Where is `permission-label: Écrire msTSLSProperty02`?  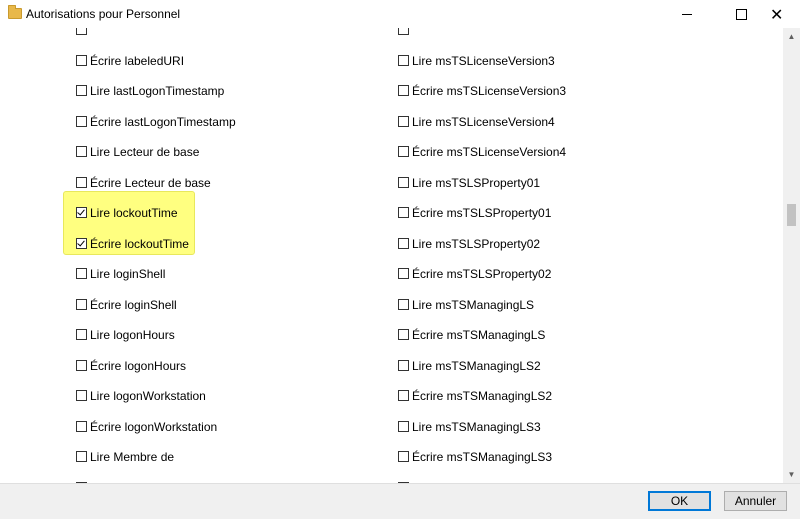
permission-label: Écrire msTSLSProperty02 is located at coordinates (482, 274).